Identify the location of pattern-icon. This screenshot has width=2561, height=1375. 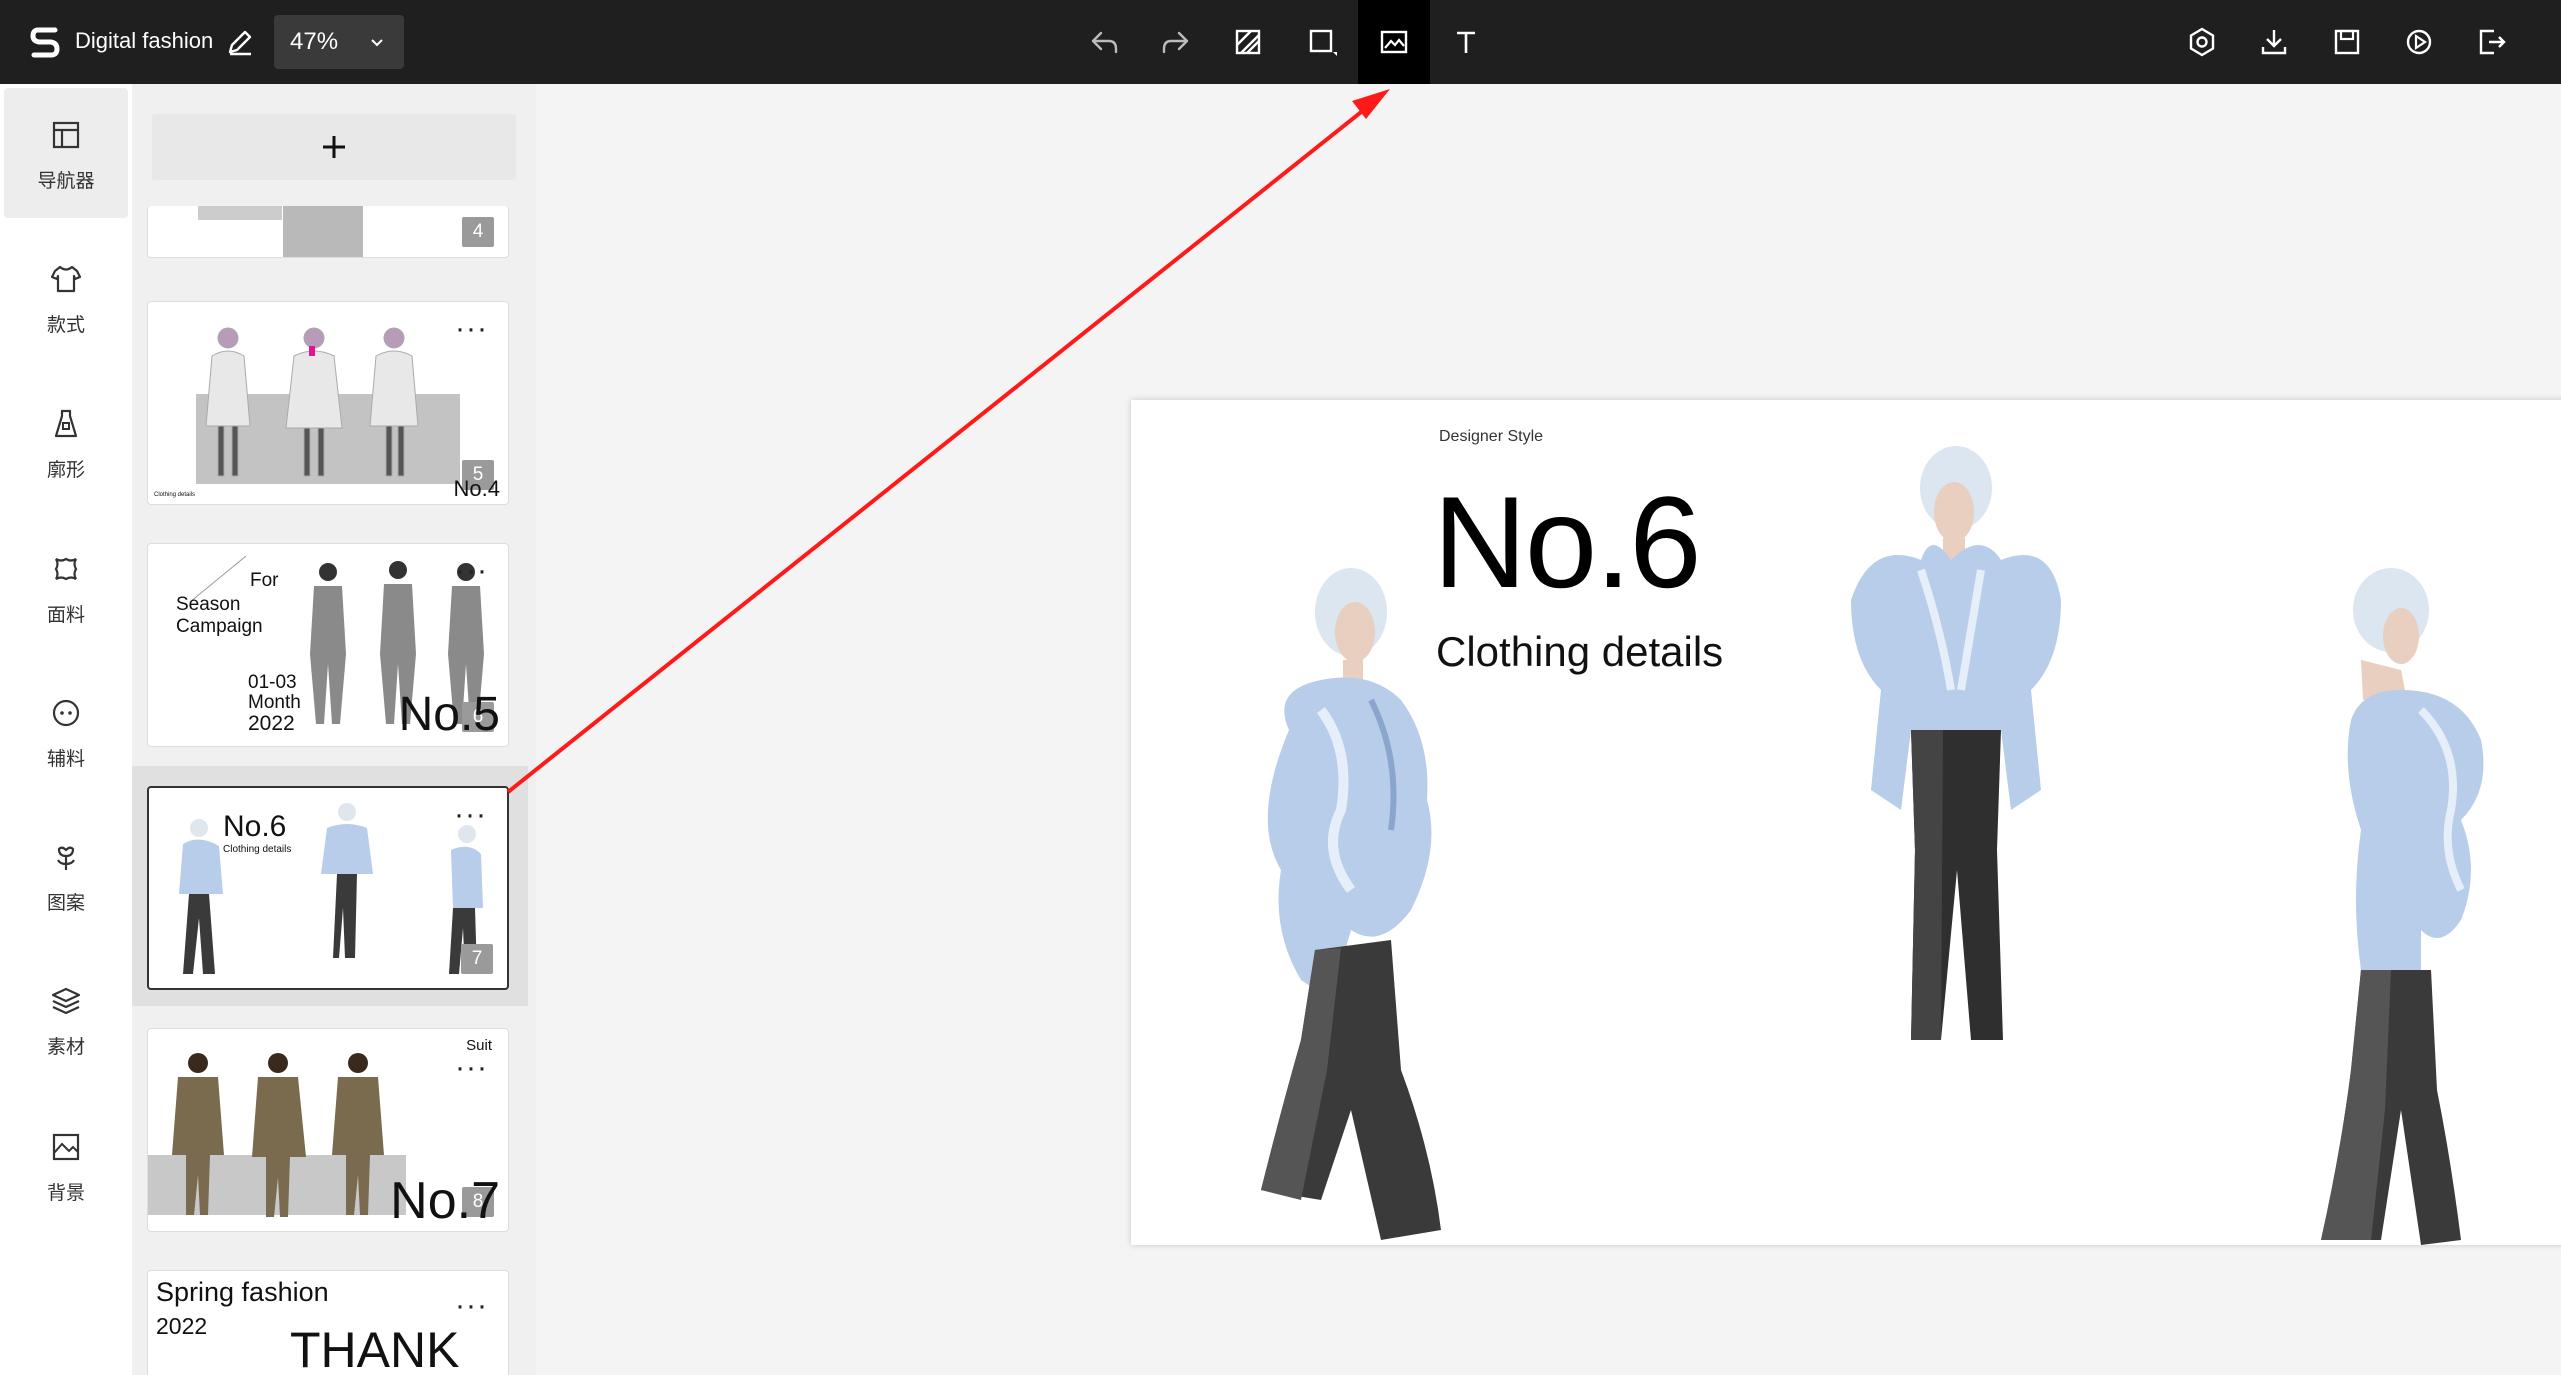
(66, 858).